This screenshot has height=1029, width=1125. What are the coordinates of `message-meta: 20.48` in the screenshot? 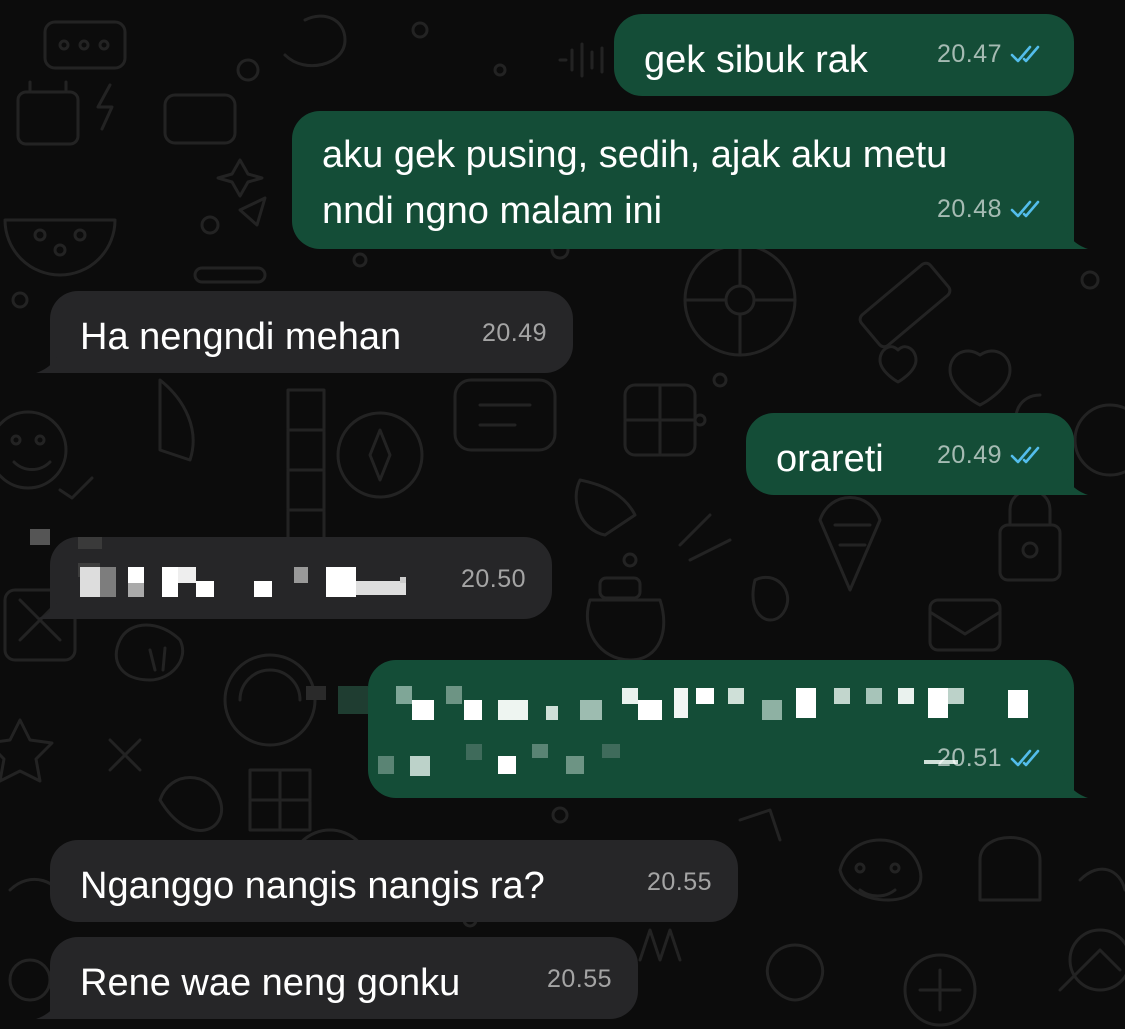 It's located at (991, 209).